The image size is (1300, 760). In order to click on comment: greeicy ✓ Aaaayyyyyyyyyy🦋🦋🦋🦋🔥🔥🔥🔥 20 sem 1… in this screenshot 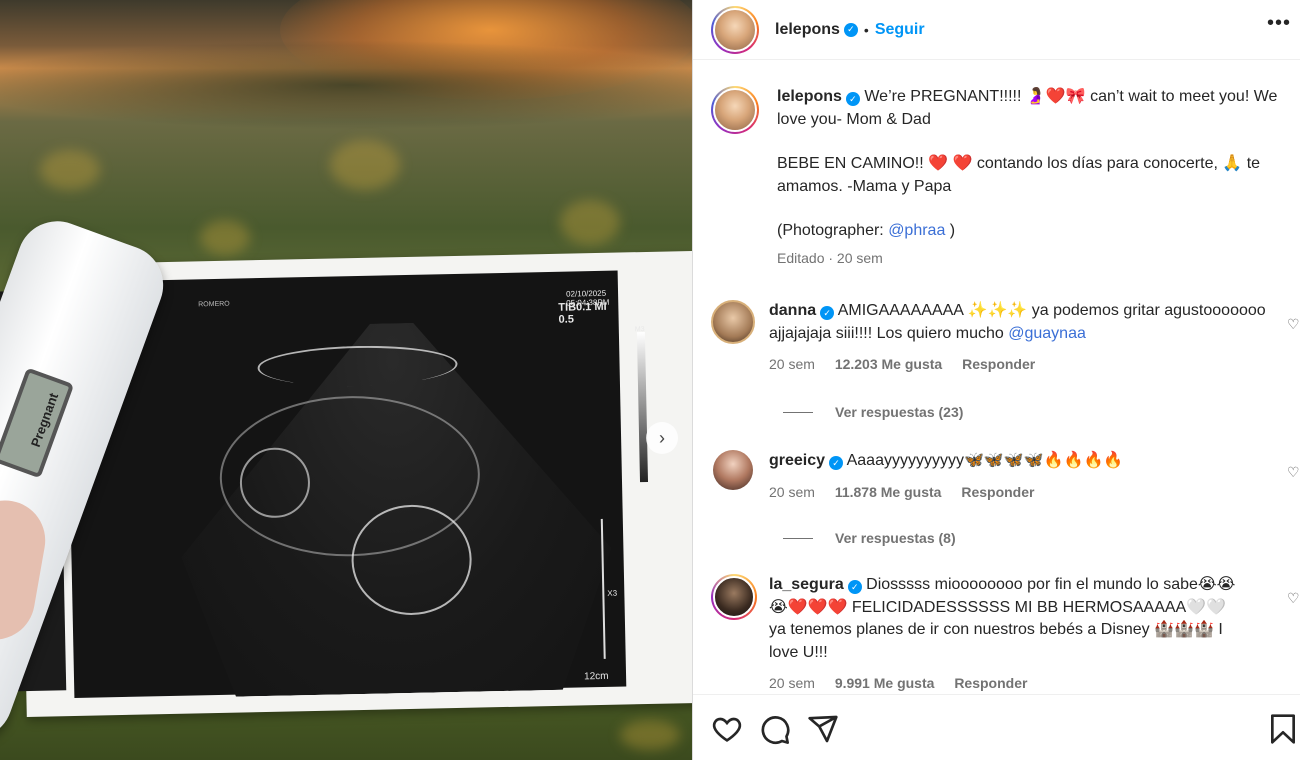, I will do `click(1005, 476)`.